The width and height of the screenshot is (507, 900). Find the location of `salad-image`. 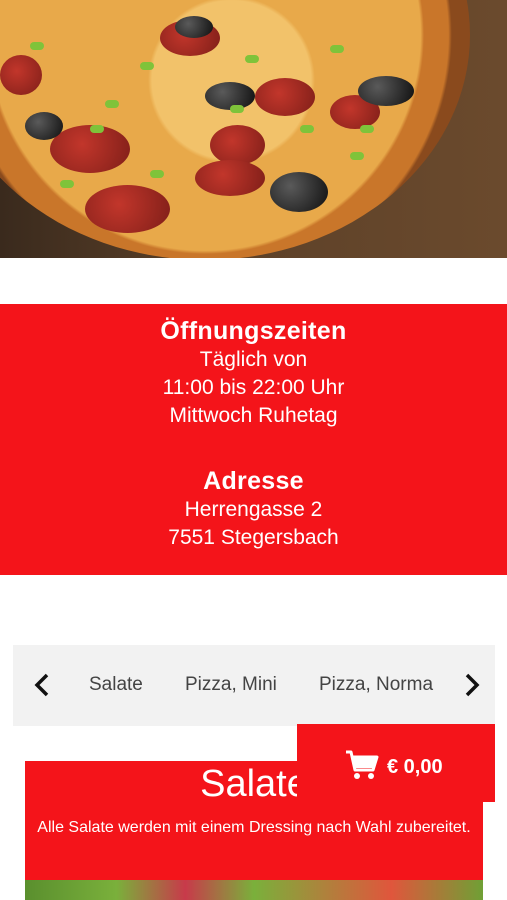

salad-image is located at coordinates (254, 890).